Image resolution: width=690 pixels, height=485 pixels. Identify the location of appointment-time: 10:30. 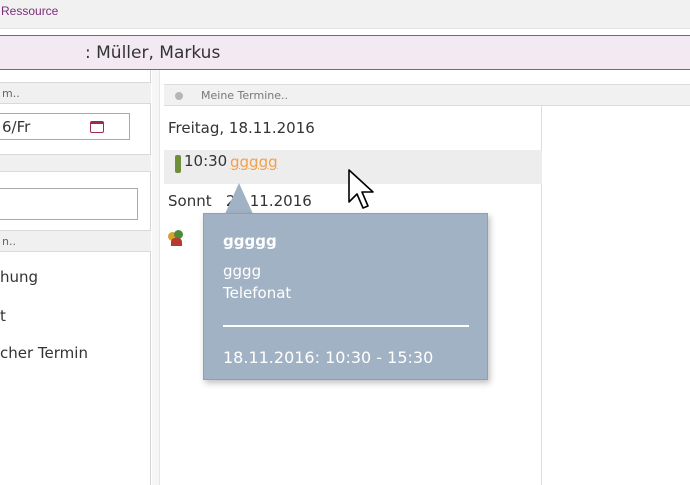
(206, 161).